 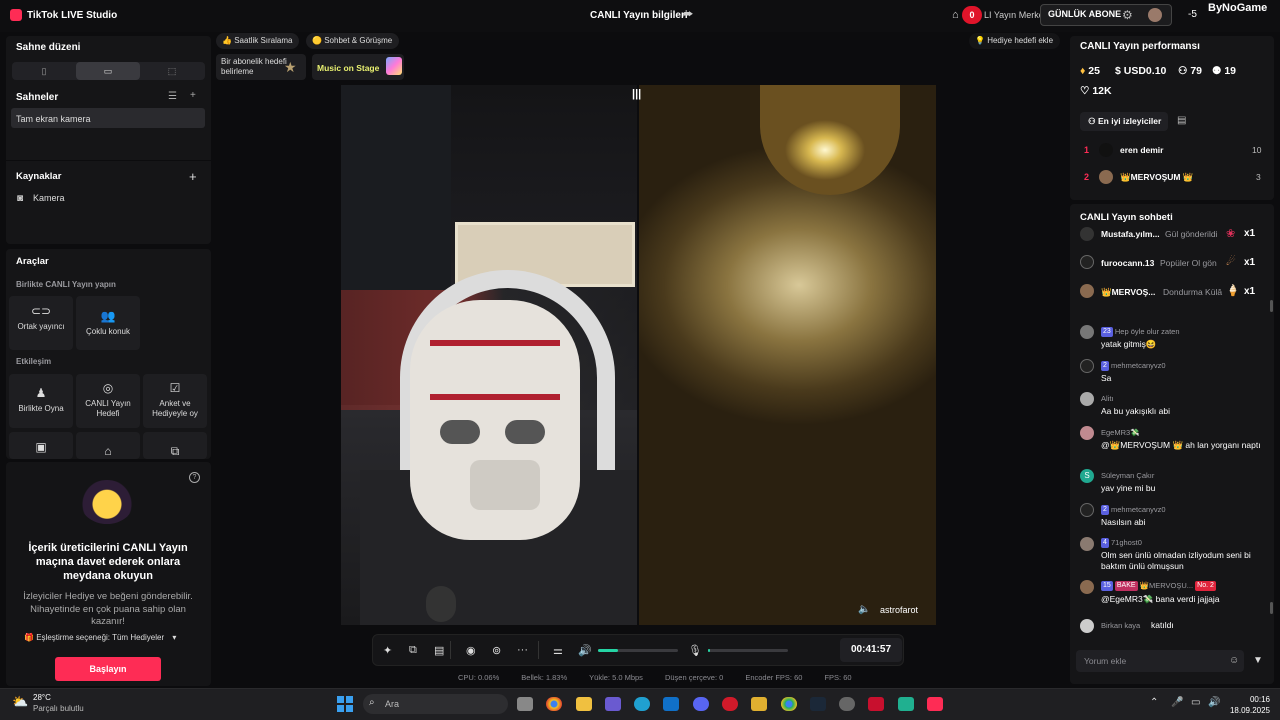 I want to click on add-scene-icon: +, so click(x=193, y=95).